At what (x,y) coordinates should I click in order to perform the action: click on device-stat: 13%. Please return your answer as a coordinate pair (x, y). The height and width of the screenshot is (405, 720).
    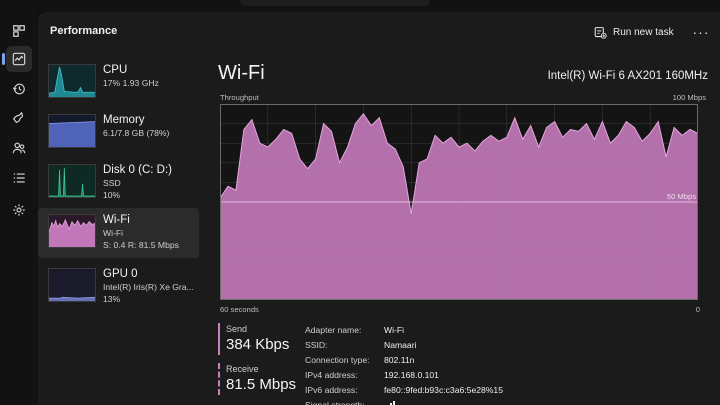
    Looking at the image, I should click on (112, 299).